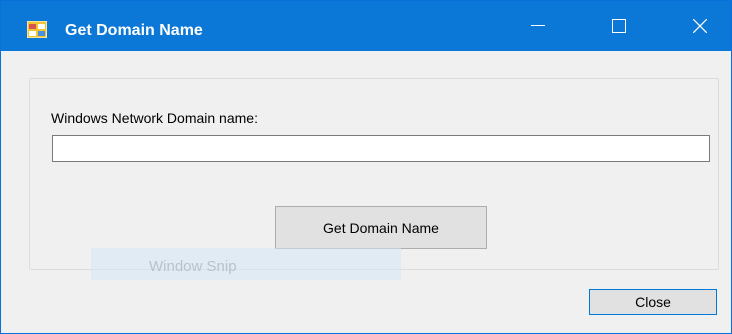 The width and height of the screenshot is (732, 334). I want to click on app-form-icon, so click(37, 29).